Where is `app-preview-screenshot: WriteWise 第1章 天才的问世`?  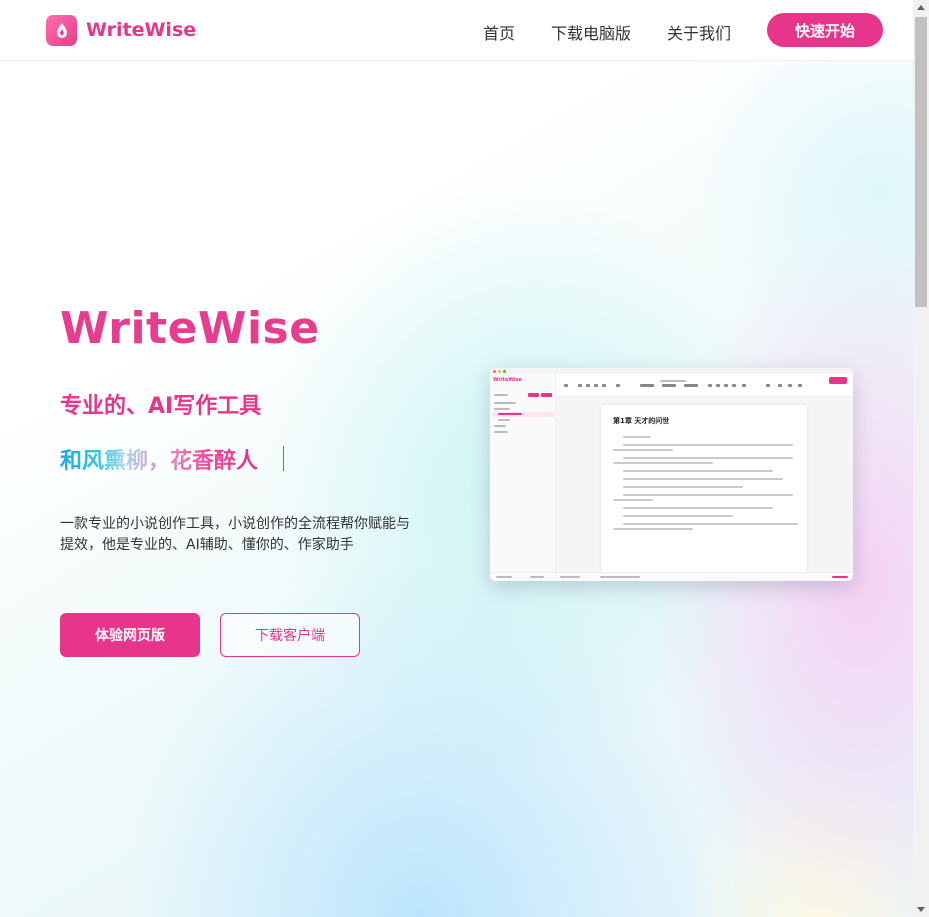
app-preview-screenshot: WriteWise 第1章 天才的问世 is located at coordinates (671, 474).